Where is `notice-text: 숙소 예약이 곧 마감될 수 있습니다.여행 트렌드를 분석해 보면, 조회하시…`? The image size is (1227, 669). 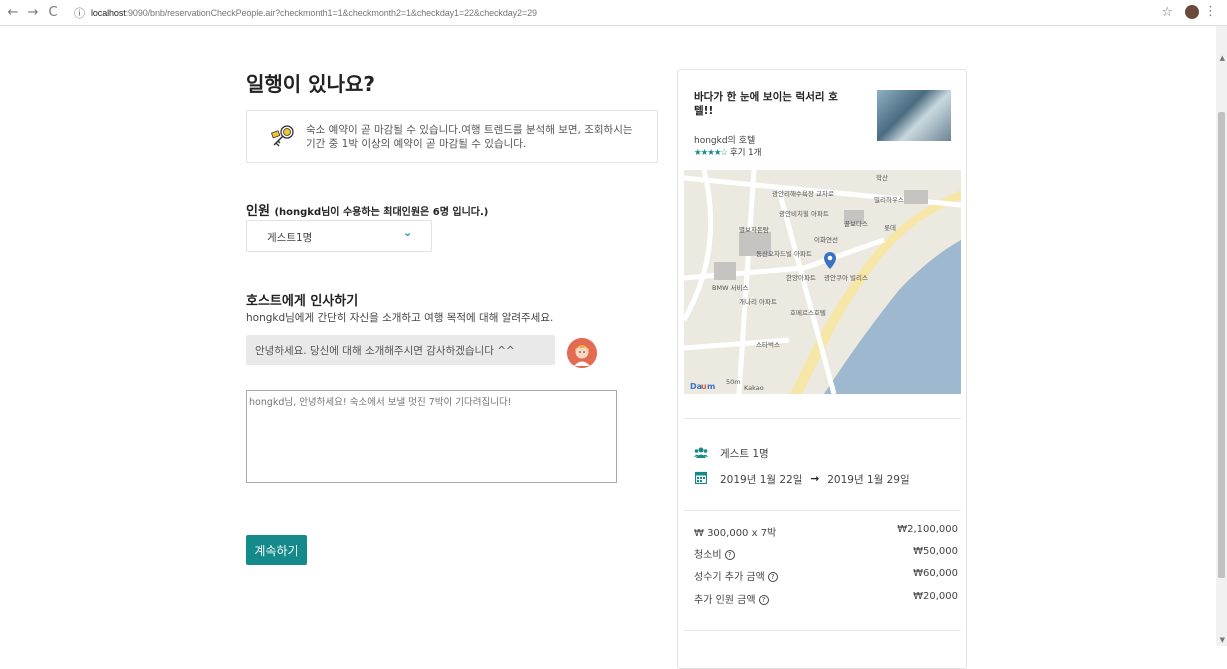 notice-text: 숙소 예약이 곧 마감될 수 있습니다.여행 트렌드를 분석해 보면, 조회하시… is located at coordinates (469, 137).